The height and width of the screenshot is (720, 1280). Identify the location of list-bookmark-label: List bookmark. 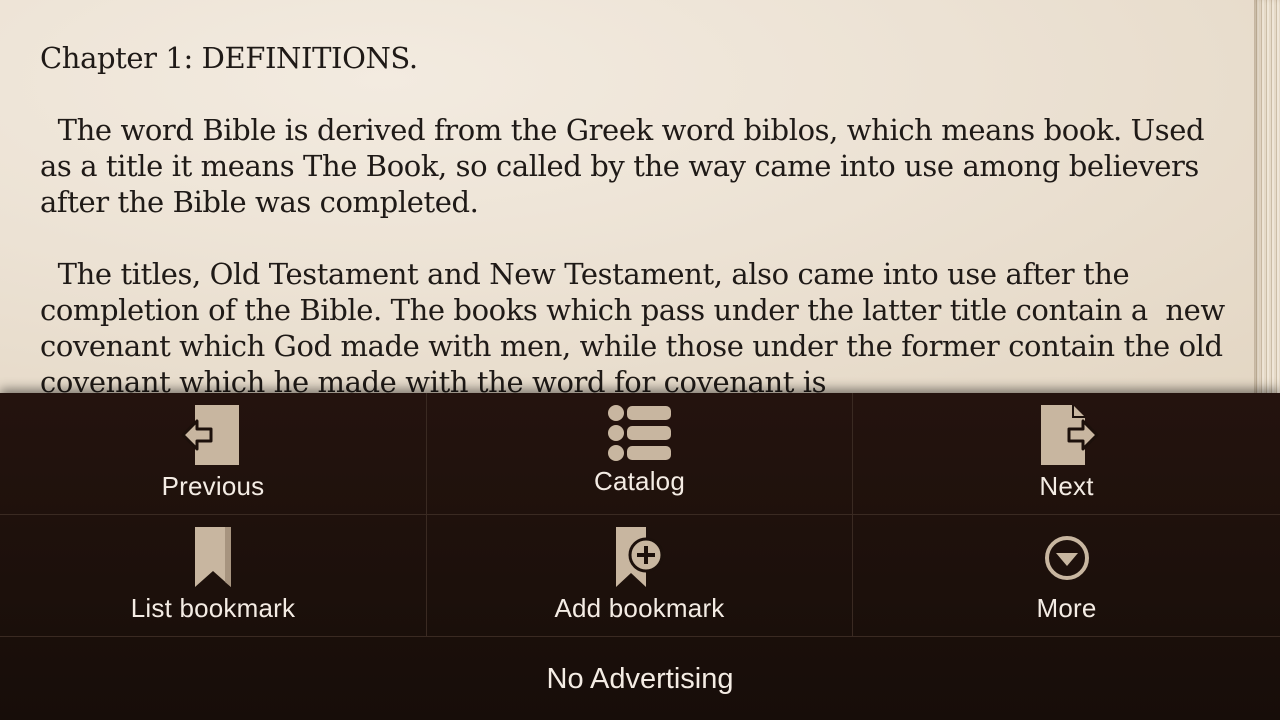
(213, 608).